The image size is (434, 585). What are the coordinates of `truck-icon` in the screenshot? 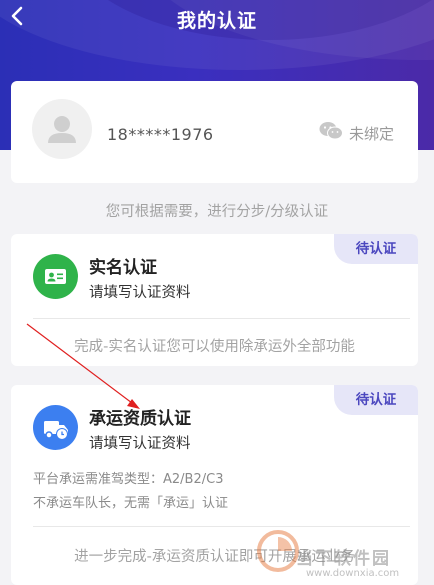 It's located at (55, 427).